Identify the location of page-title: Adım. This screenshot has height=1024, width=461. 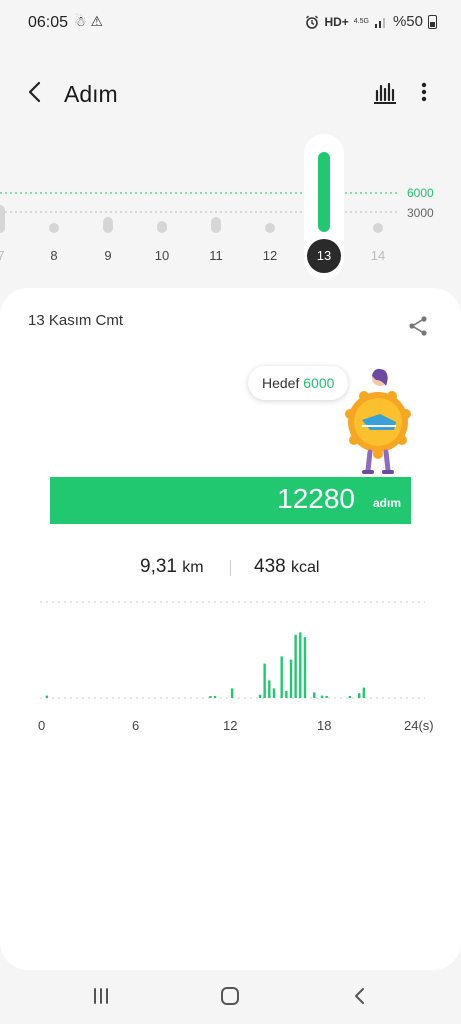
(91, 94).